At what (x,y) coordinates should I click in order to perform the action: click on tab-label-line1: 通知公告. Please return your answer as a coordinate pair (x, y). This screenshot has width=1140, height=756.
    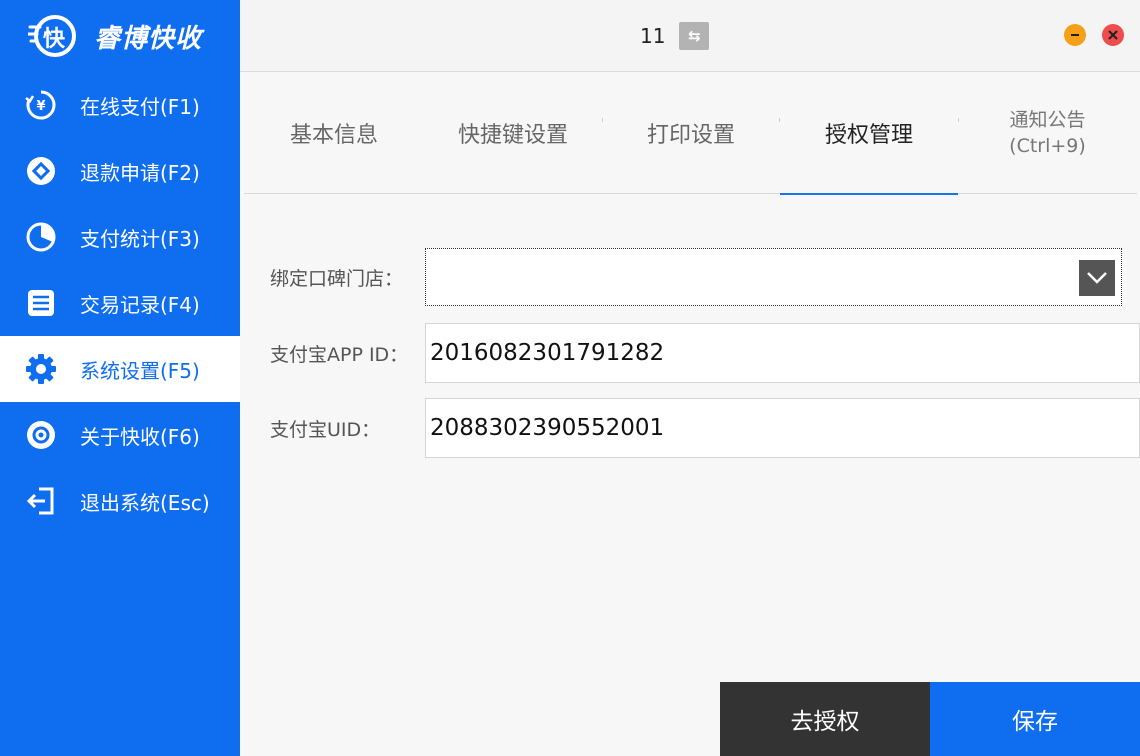
    Looking at the image, I should click on (1047, 120).